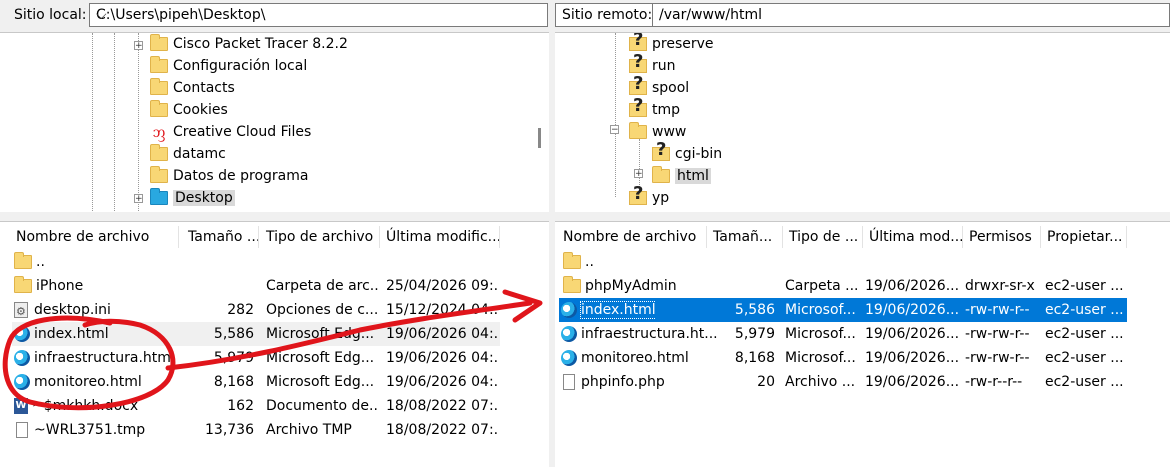 This screenshot has height=468, width=1170. Describe the element at coordinates (539, 138) in the screenshot. I see `scrollbar-thumb` at that location.